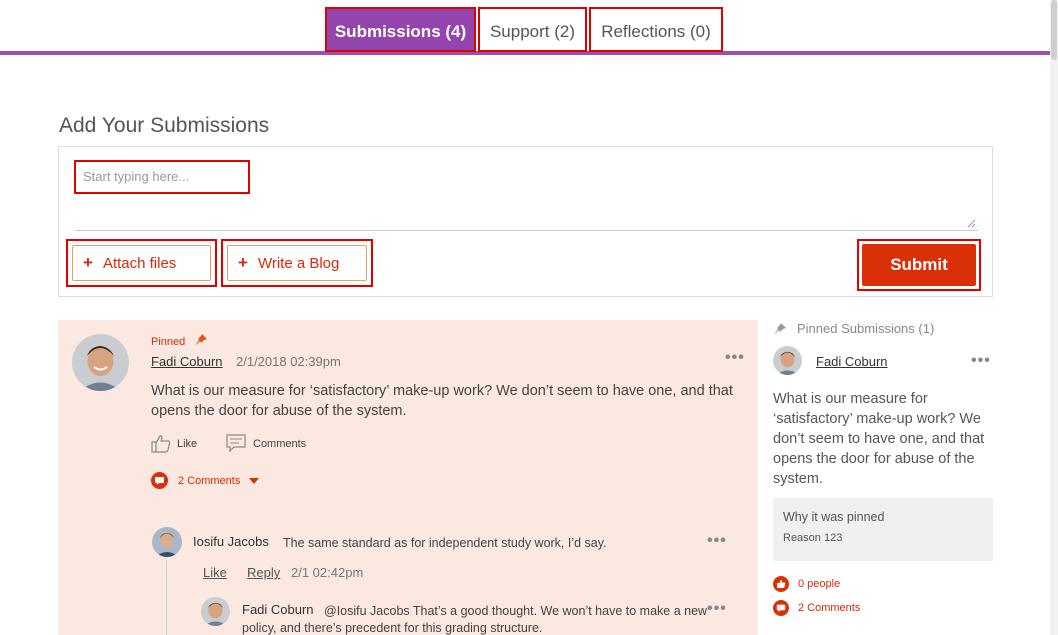 This screenshot has width=1058, height=635. I want to click on comments-label: Comments, so click(280, 443).